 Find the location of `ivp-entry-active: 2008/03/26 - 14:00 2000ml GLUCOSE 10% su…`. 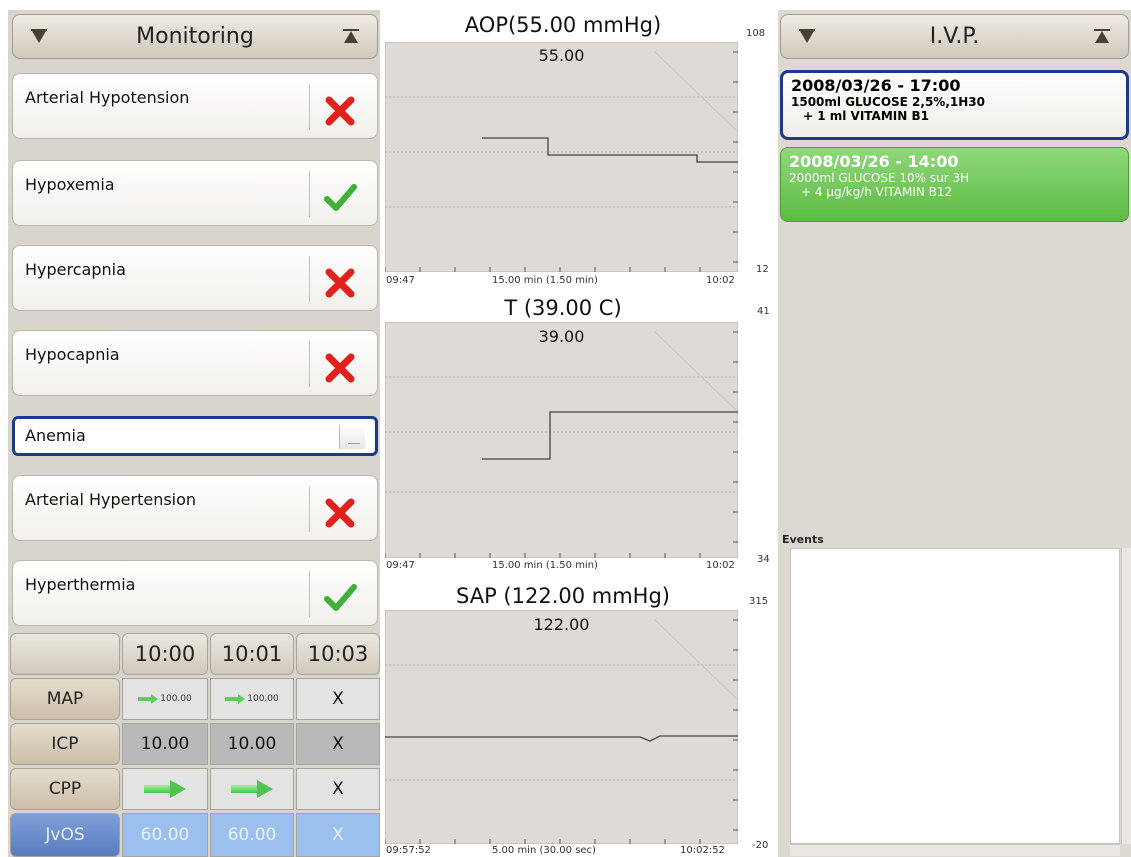

ivp-entry-active: 2008/03/26 - 14:00 2000ml GLUCOSE 10% su… is located at coordinates (954, 184).